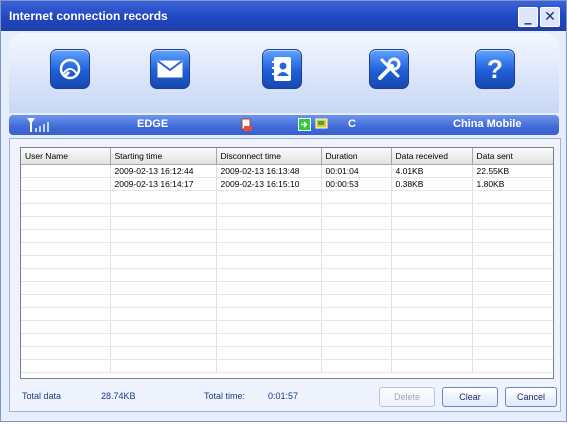 The image size is (567, 425). What do you see at coordinates (269, 184) in the screenshot?
I see `cell-disconnect-time: 2009-02-13 16:15:10` at bounding box center [269, 184].